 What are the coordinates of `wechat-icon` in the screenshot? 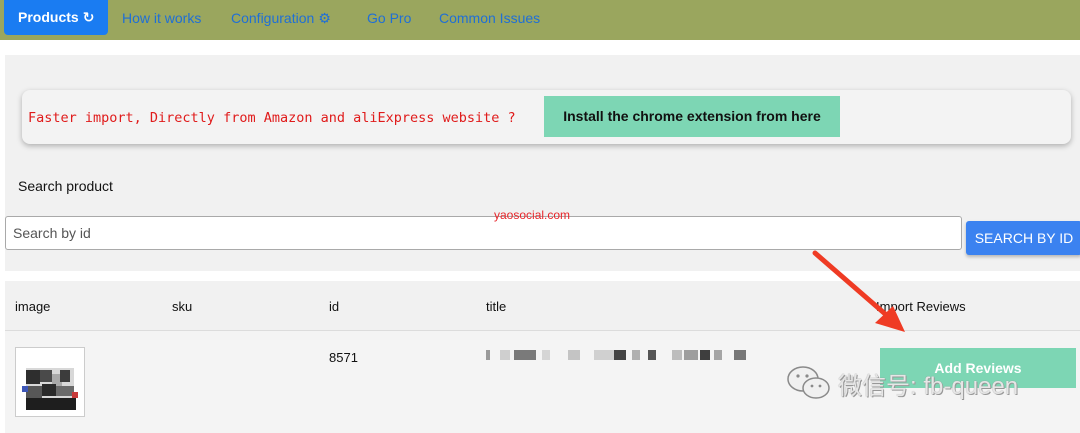 It's located at (808, 382).